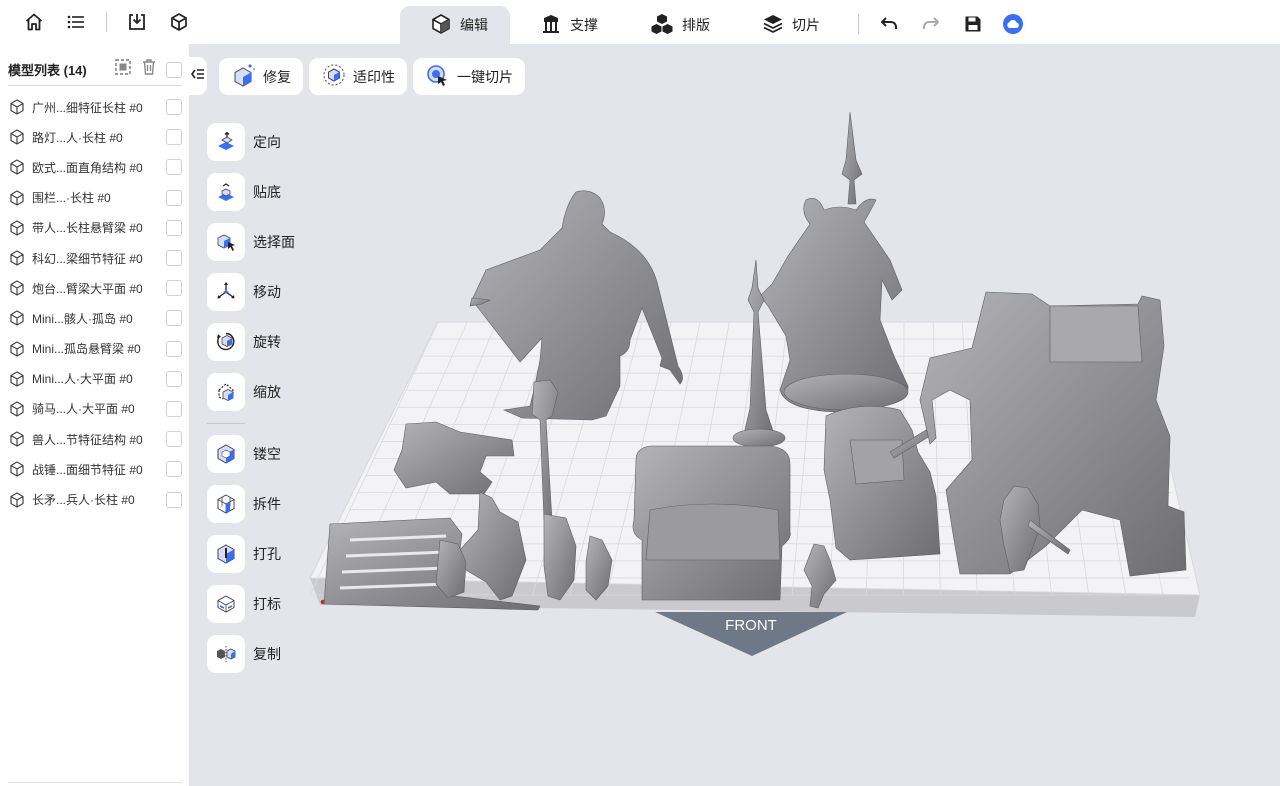  I want to click on tab-label: 编辑, so click(474, 25).